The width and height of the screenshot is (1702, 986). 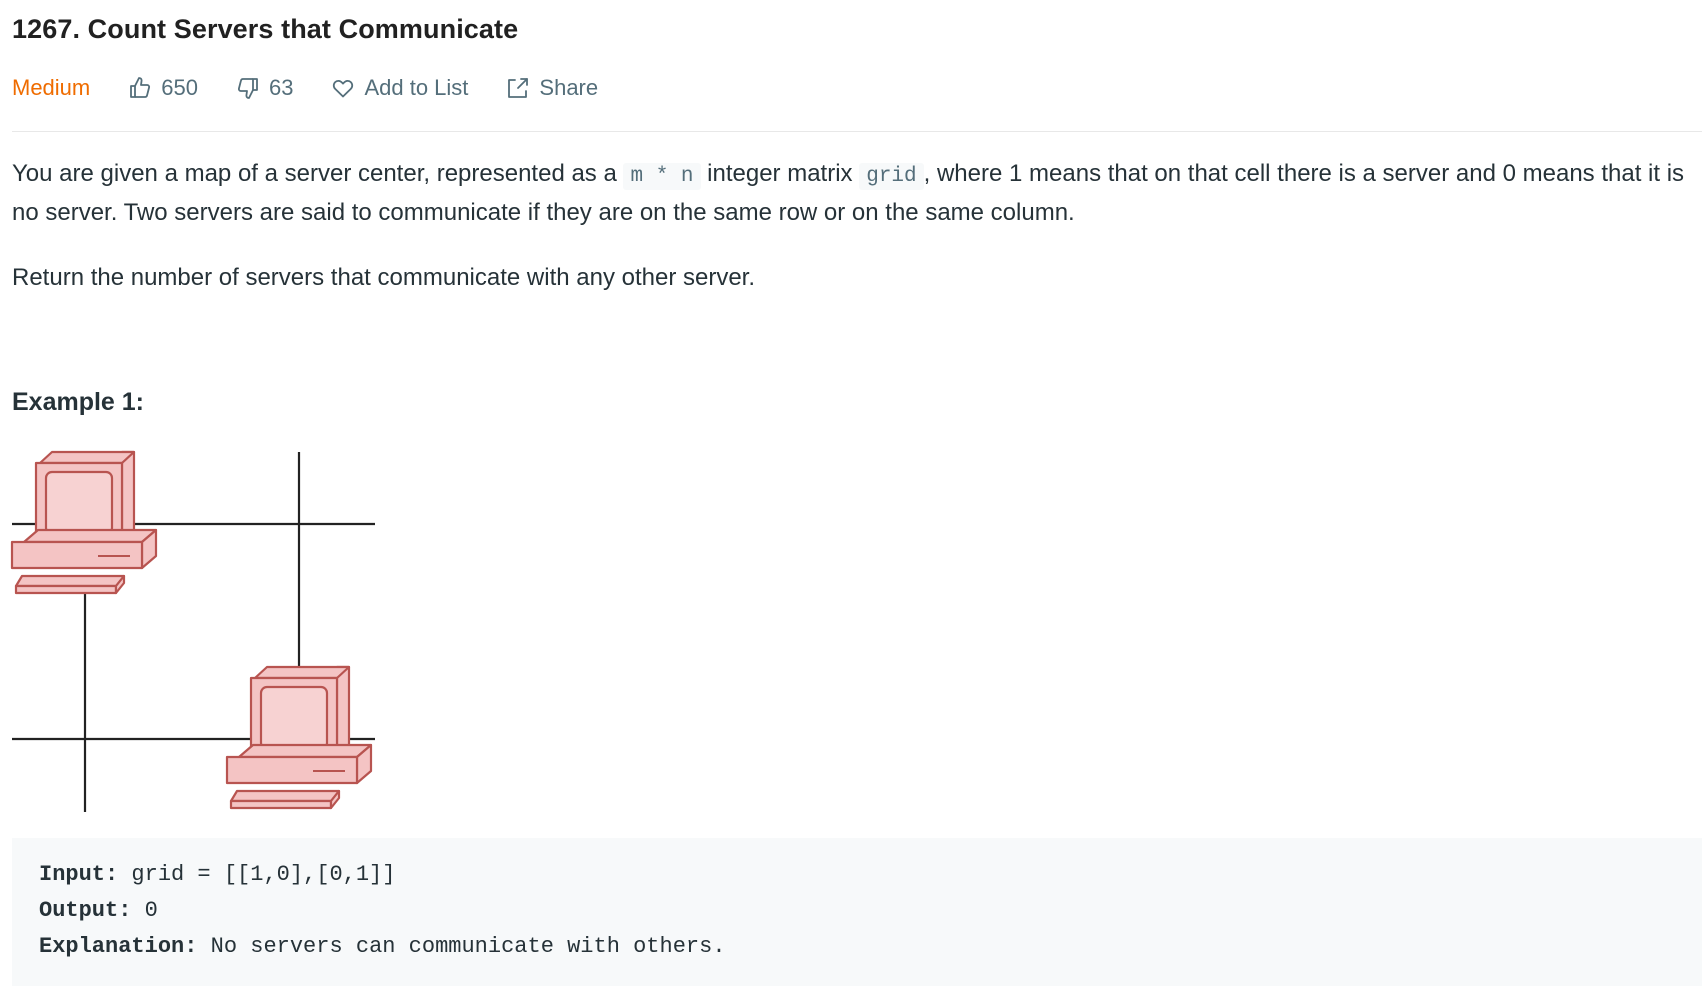 I want to click on thumbs-up-icon, so click(x=140, y=87).